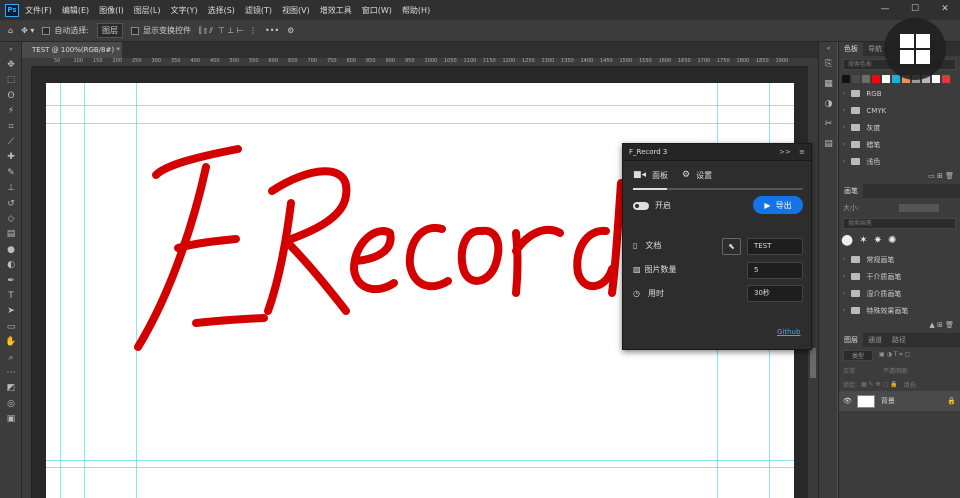  I want to click on frecord-header: F_Record 3 >> ≡, so click(717, 152).